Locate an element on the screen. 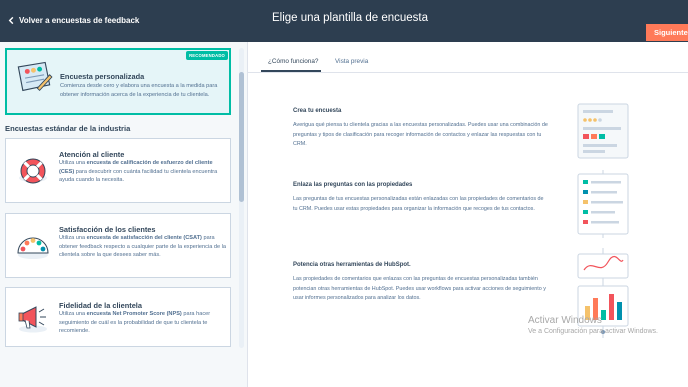 This screenshot has height=387, width=688. scrollbar-thumb is located at coordinates (241, 137).